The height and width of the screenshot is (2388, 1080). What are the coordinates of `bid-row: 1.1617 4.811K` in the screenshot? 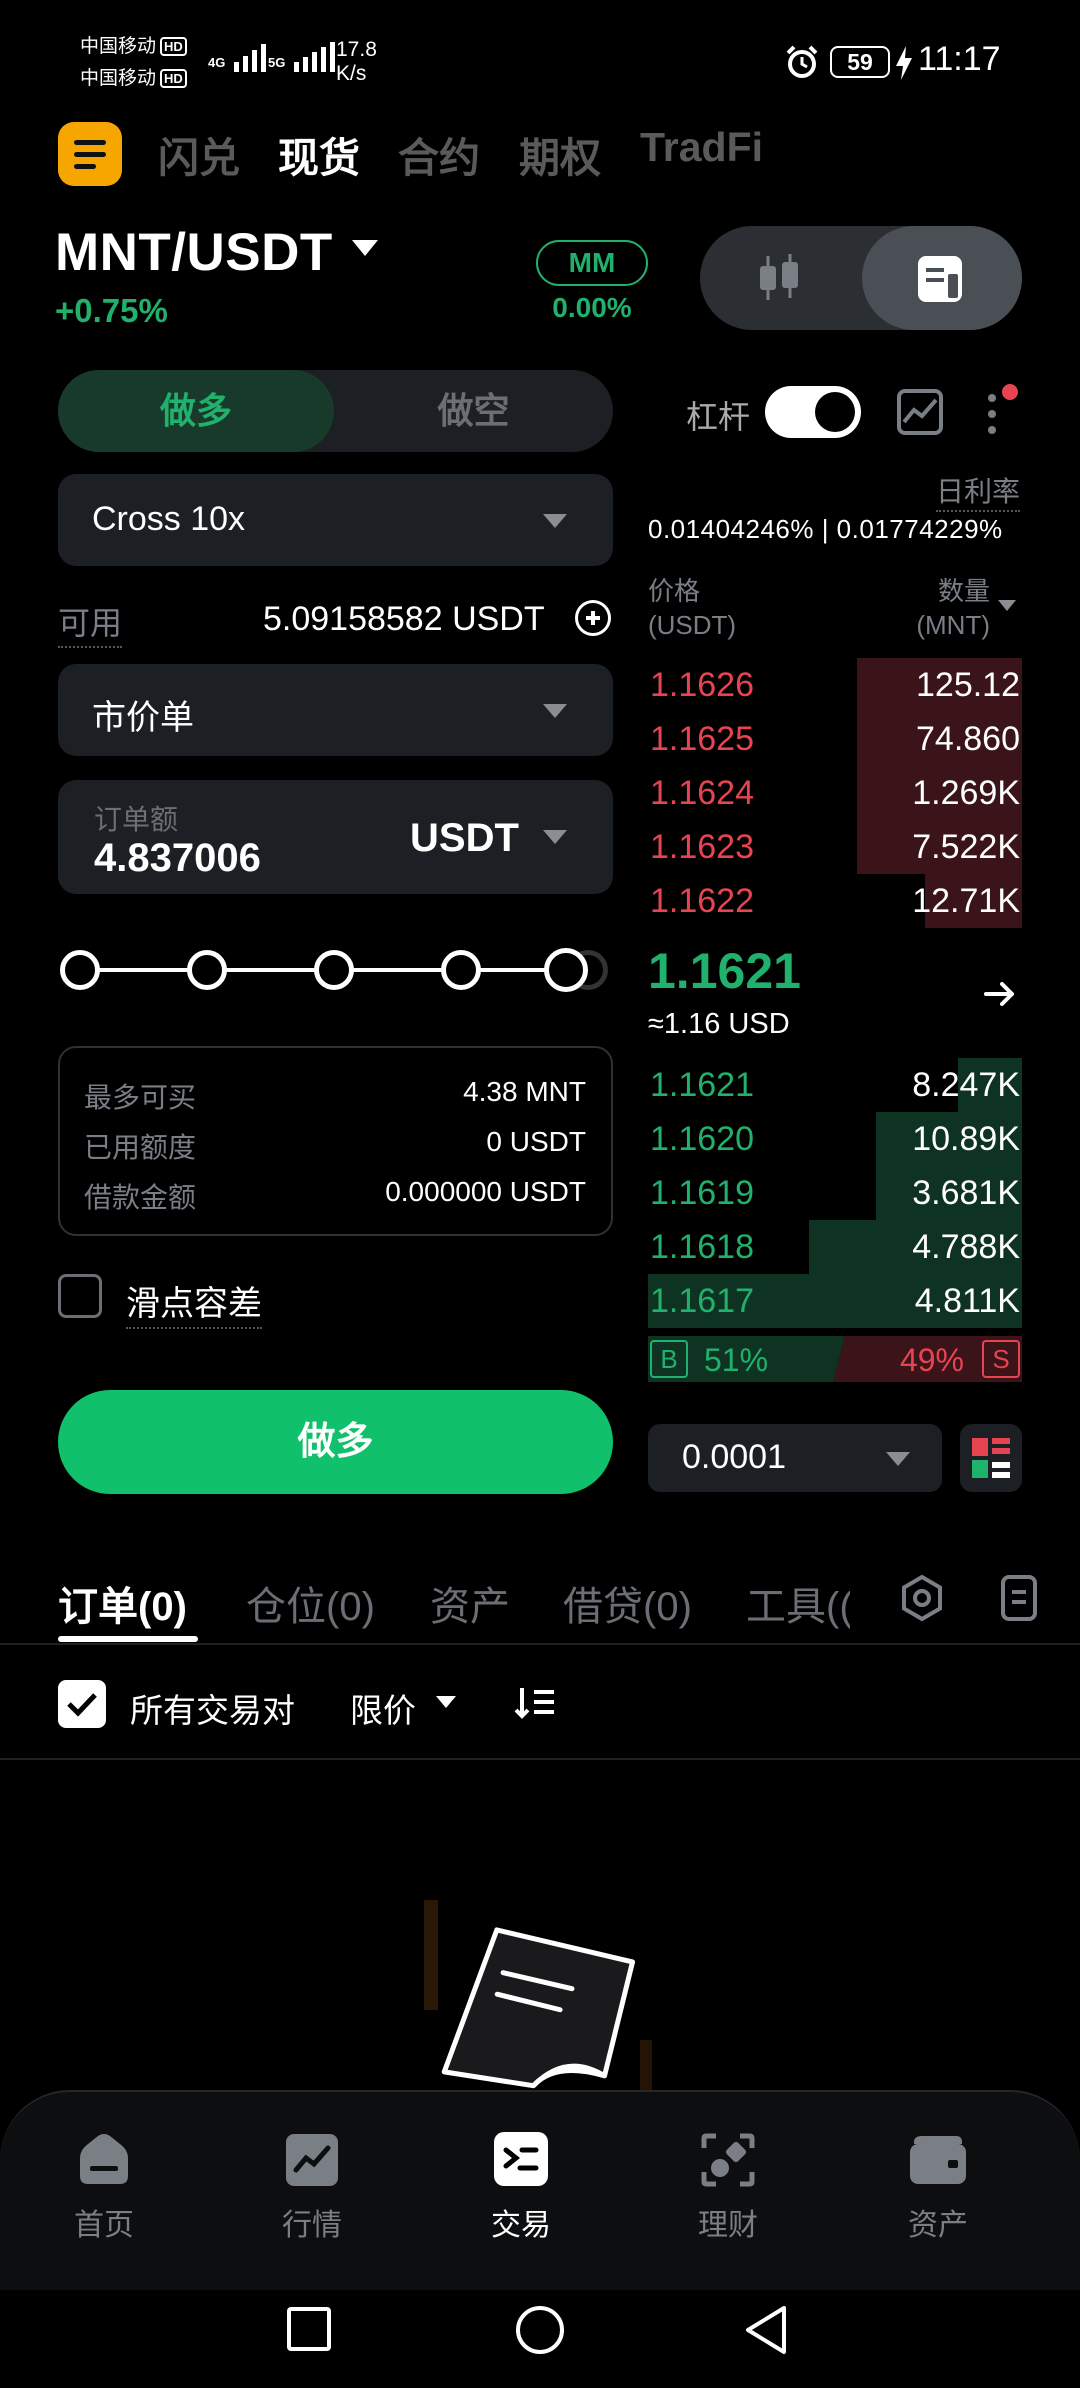 It's located at (835, 1301).